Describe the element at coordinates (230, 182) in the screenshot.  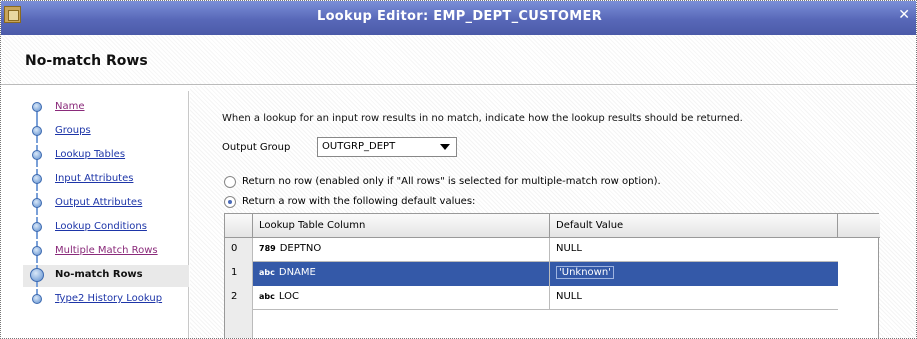
I see `radio-button` at that location.